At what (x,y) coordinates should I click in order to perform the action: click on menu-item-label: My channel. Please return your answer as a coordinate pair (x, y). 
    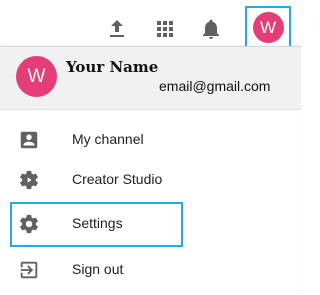
    Looking at the image, I should click on (108, 139).